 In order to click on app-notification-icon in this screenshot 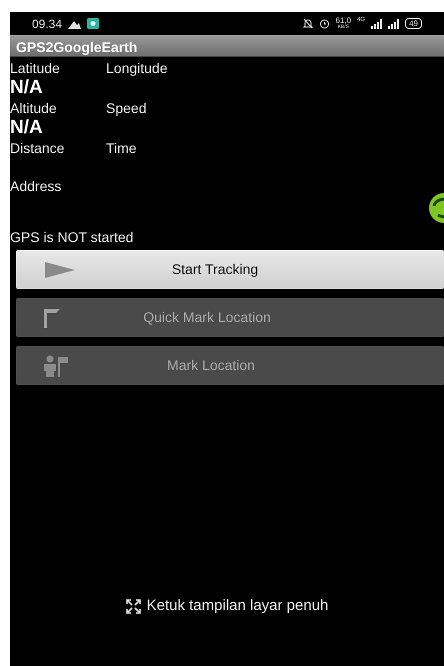, I will do `click(93, 23)`.